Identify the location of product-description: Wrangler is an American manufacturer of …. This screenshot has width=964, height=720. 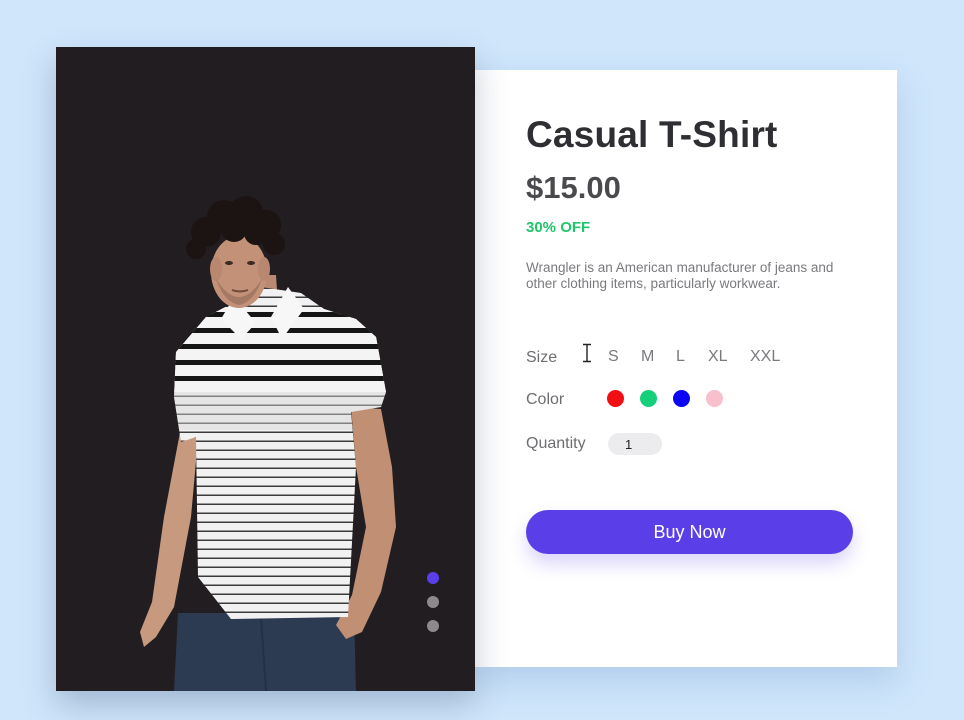
(680, 275).